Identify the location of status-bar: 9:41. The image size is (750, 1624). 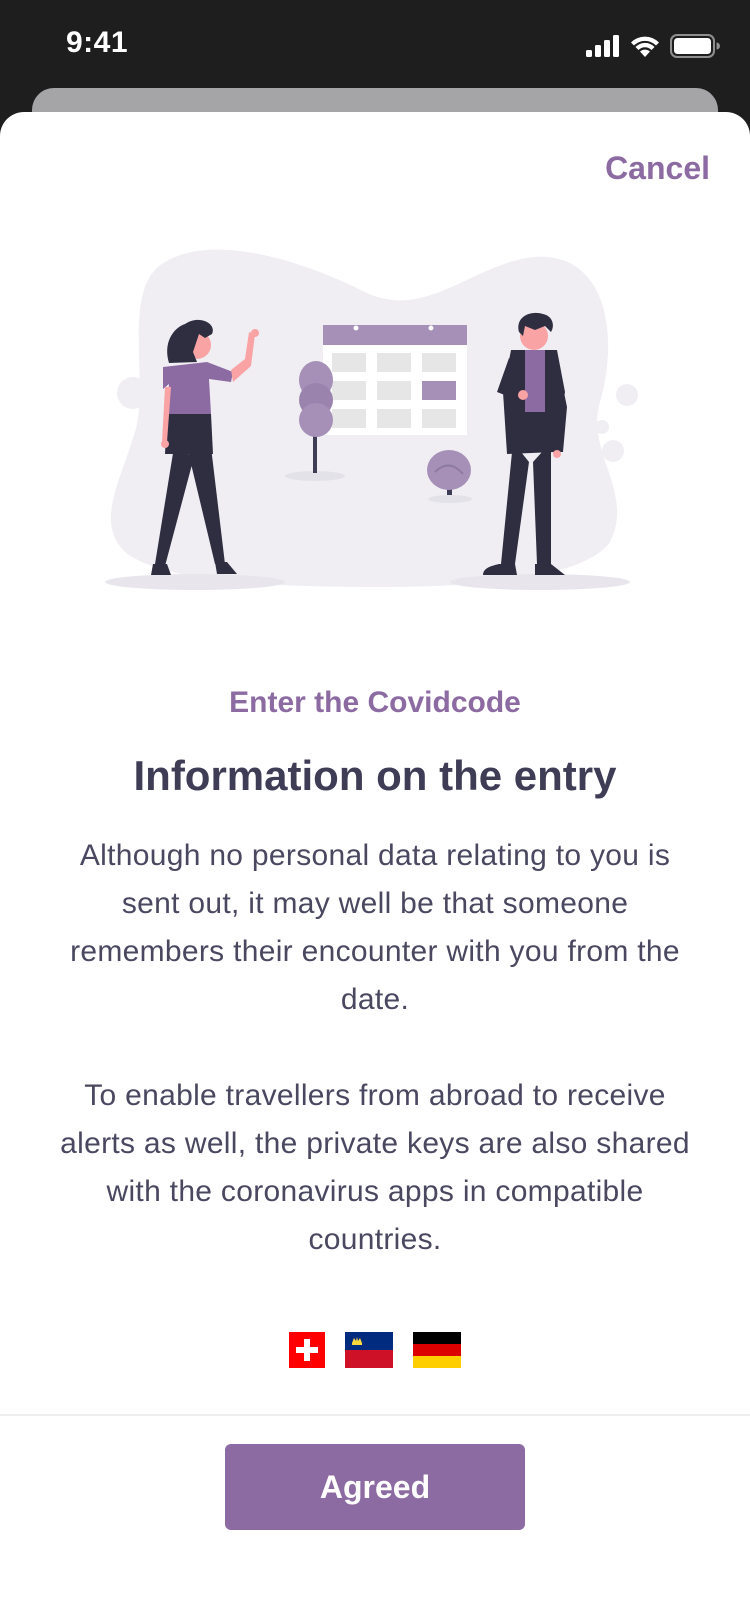
(375, 46).